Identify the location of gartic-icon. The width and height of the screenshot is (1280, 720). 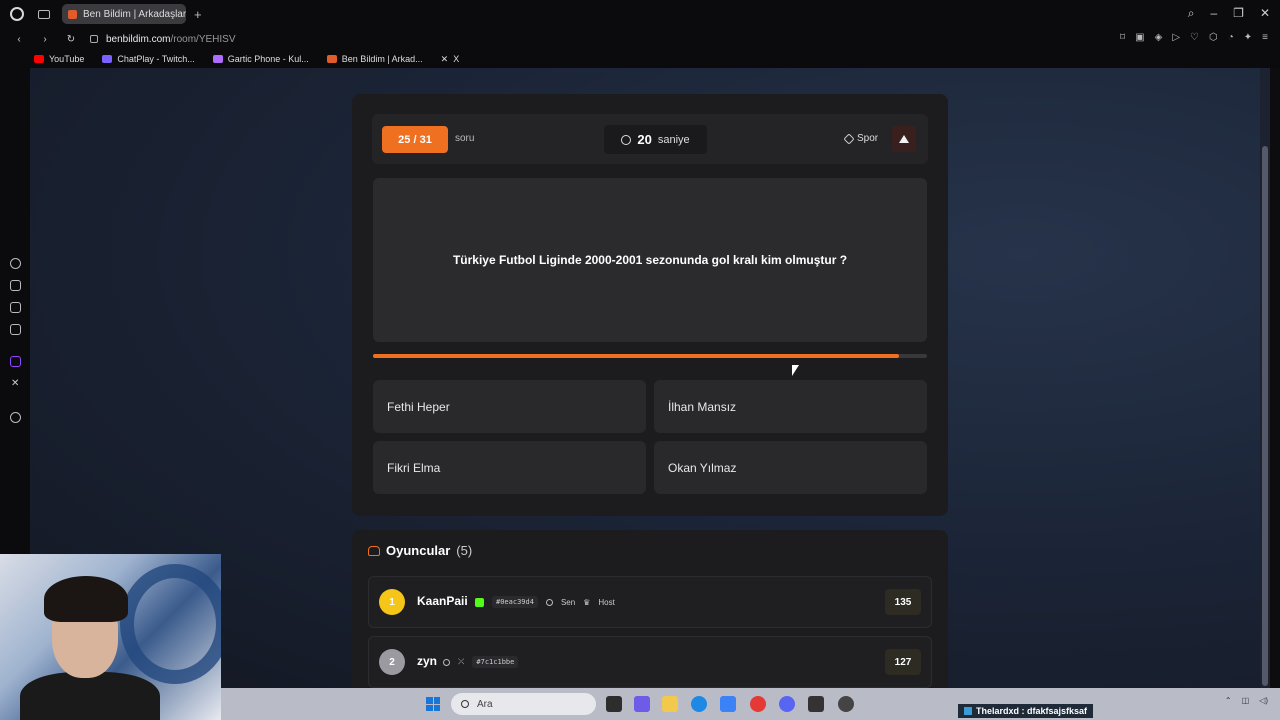
(217, 59).